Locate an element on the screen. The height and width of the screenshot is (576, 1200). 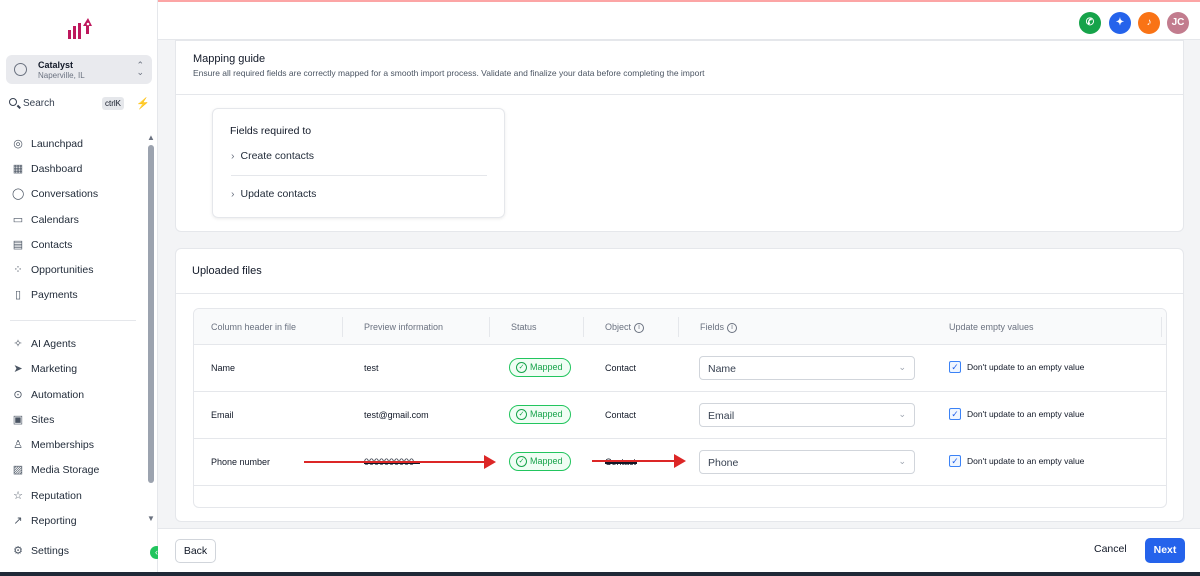
field-select-value: Phone is located at coordinates (723, 463).